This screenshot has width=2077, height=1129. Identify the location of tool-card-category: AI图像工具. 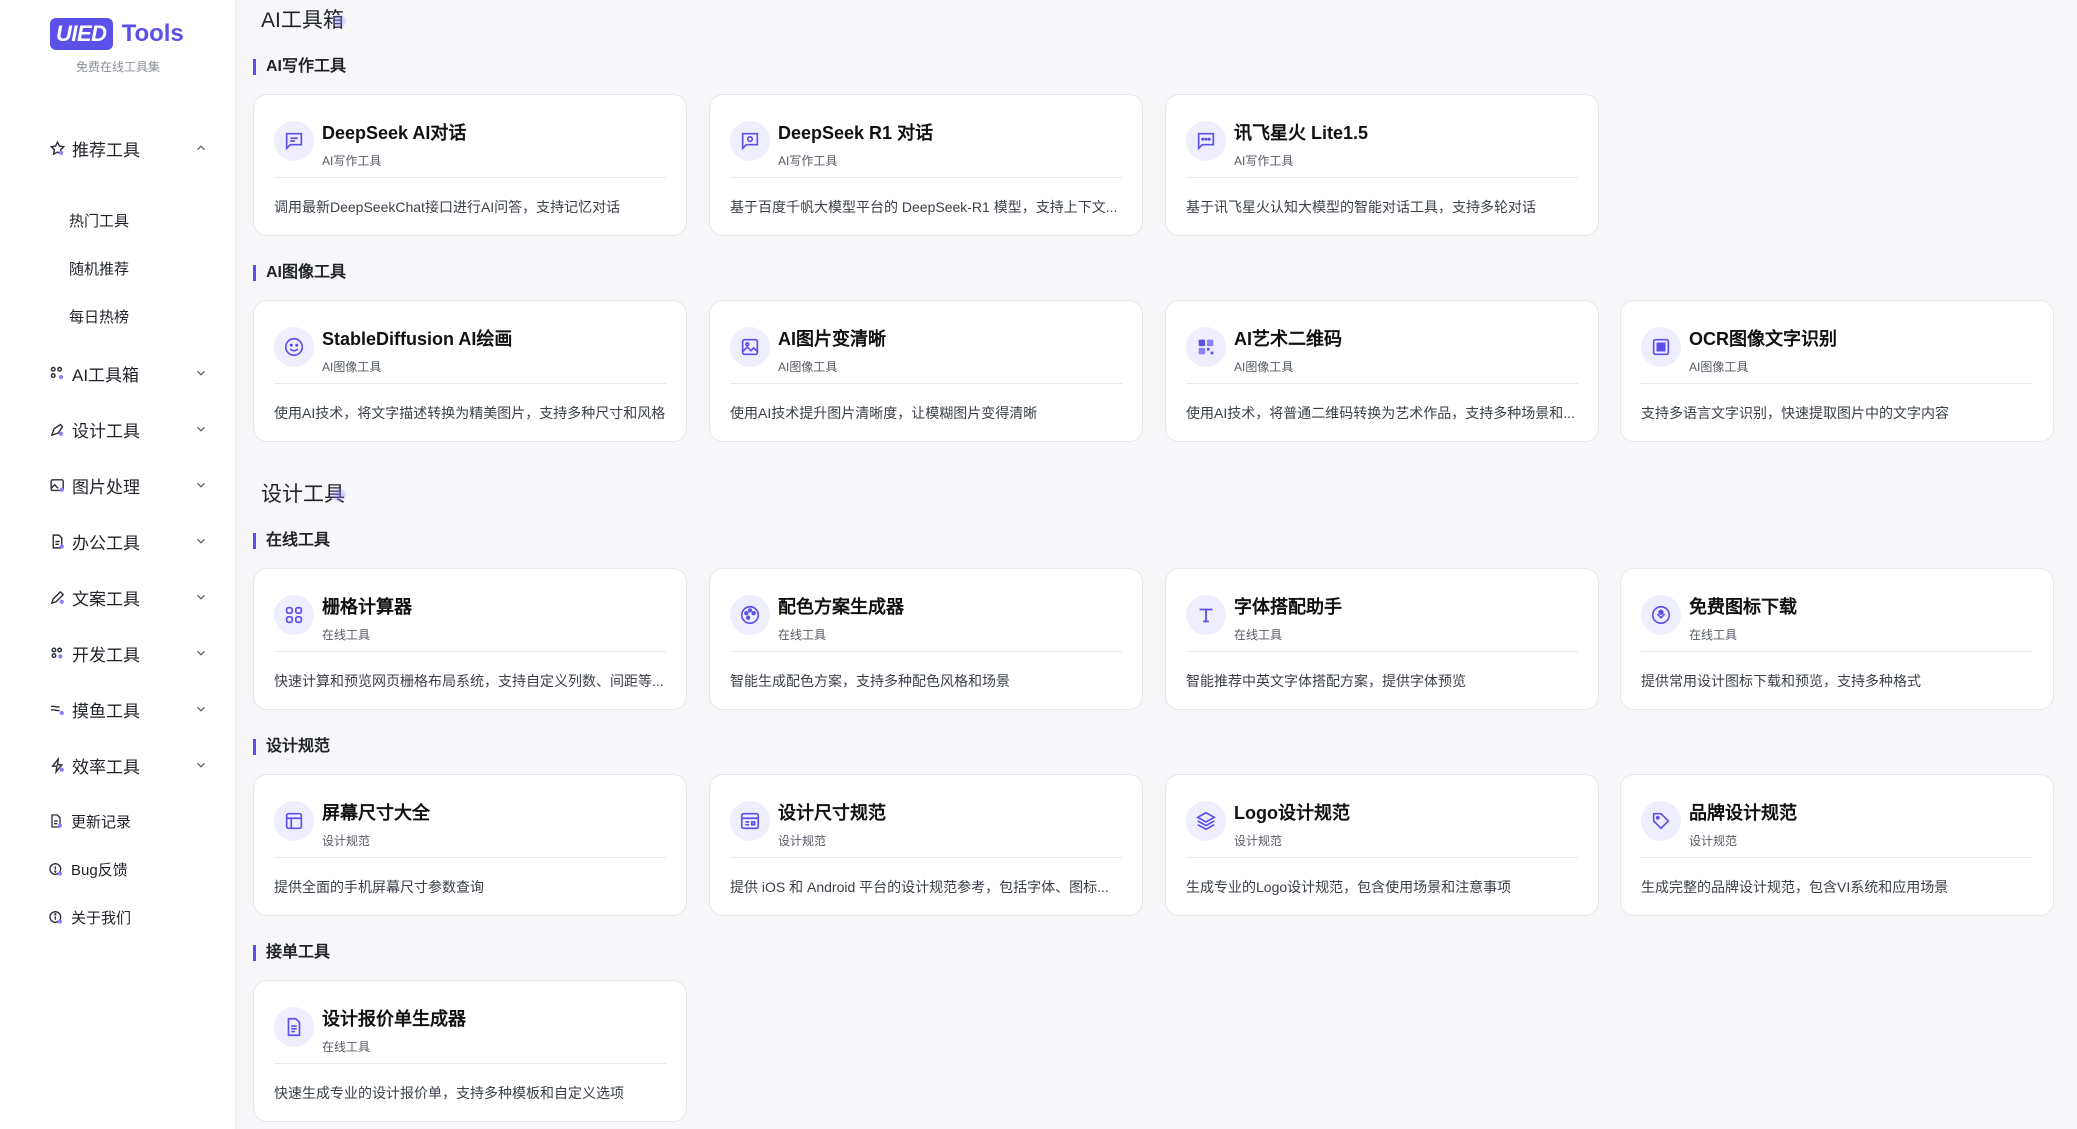
(1264, 367).